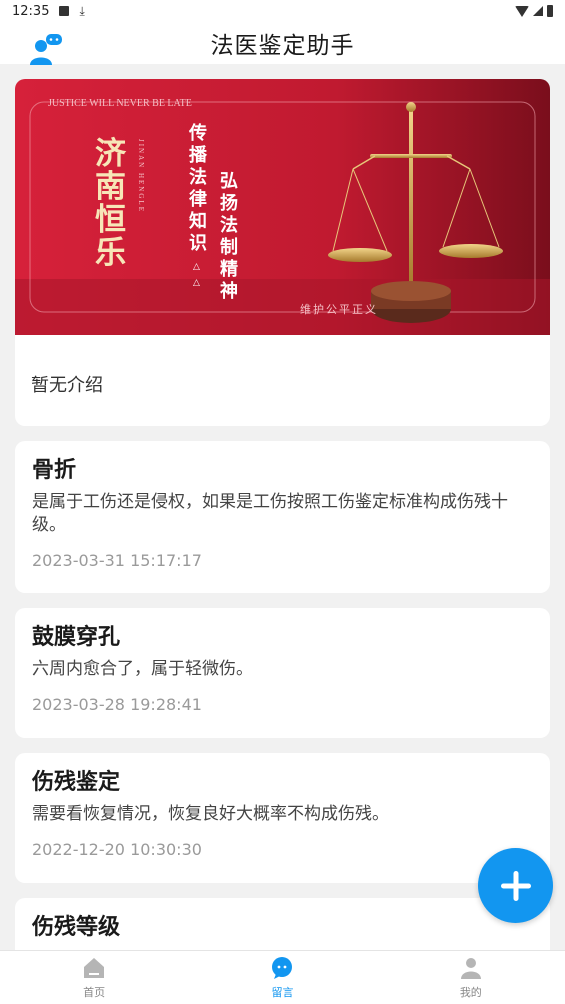 The height and width of the screenshot is (1004, 565). What do you see at coordinates (550, 11) in the screenshot?
I see `battery-icon` at bounding box center [550, 11].